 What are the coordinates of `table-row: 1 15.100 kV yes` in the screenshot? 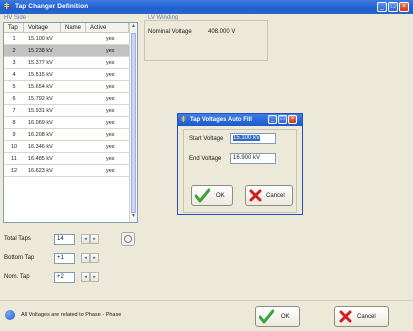 It's located at (66, 39).